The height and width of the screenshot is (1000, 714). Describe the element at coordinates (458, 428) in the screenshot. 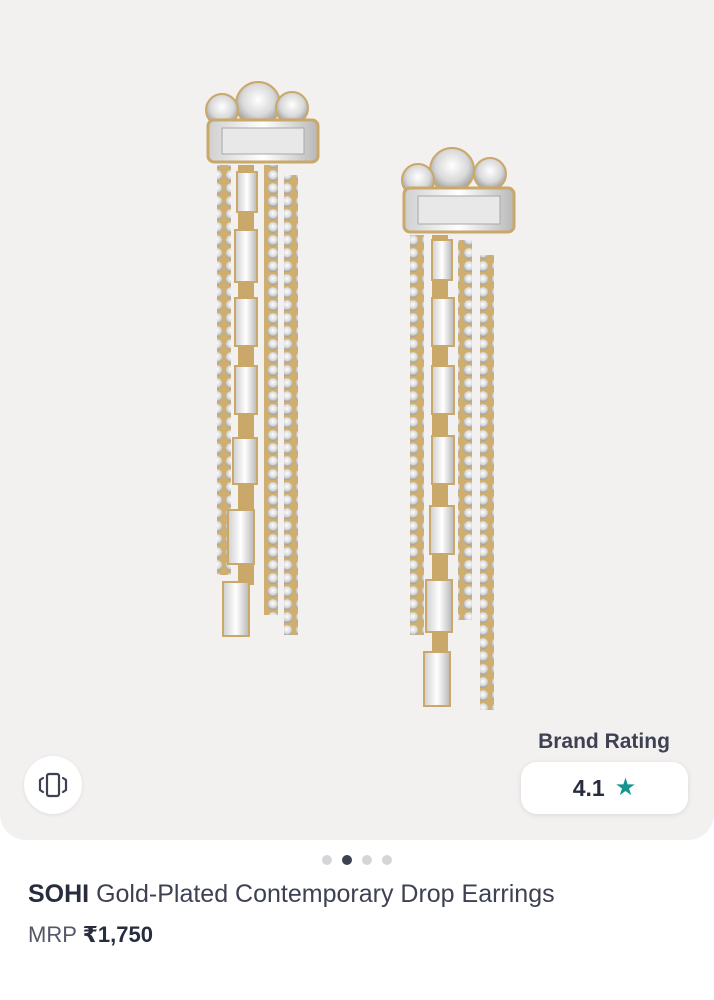

I see `right-earring` at that location.